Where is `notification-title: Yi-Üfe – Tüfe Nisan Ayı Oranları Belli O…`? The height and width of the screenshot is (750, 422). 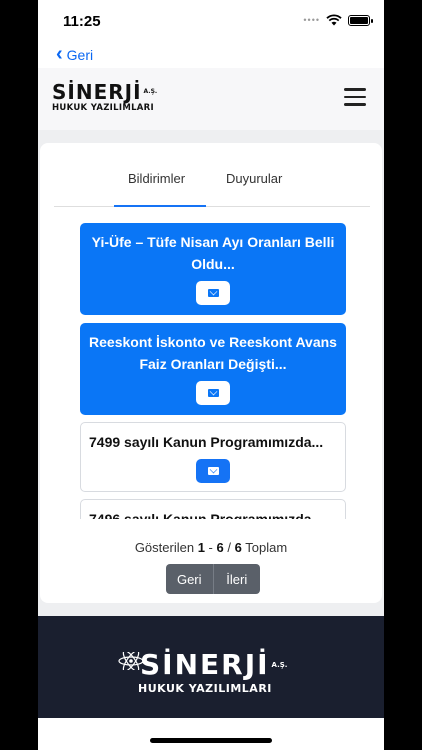 notification-title: Yi-Üfe – Tüfe Nisan Ayı Oranları Belli O… is located at coordinates (213, 253).